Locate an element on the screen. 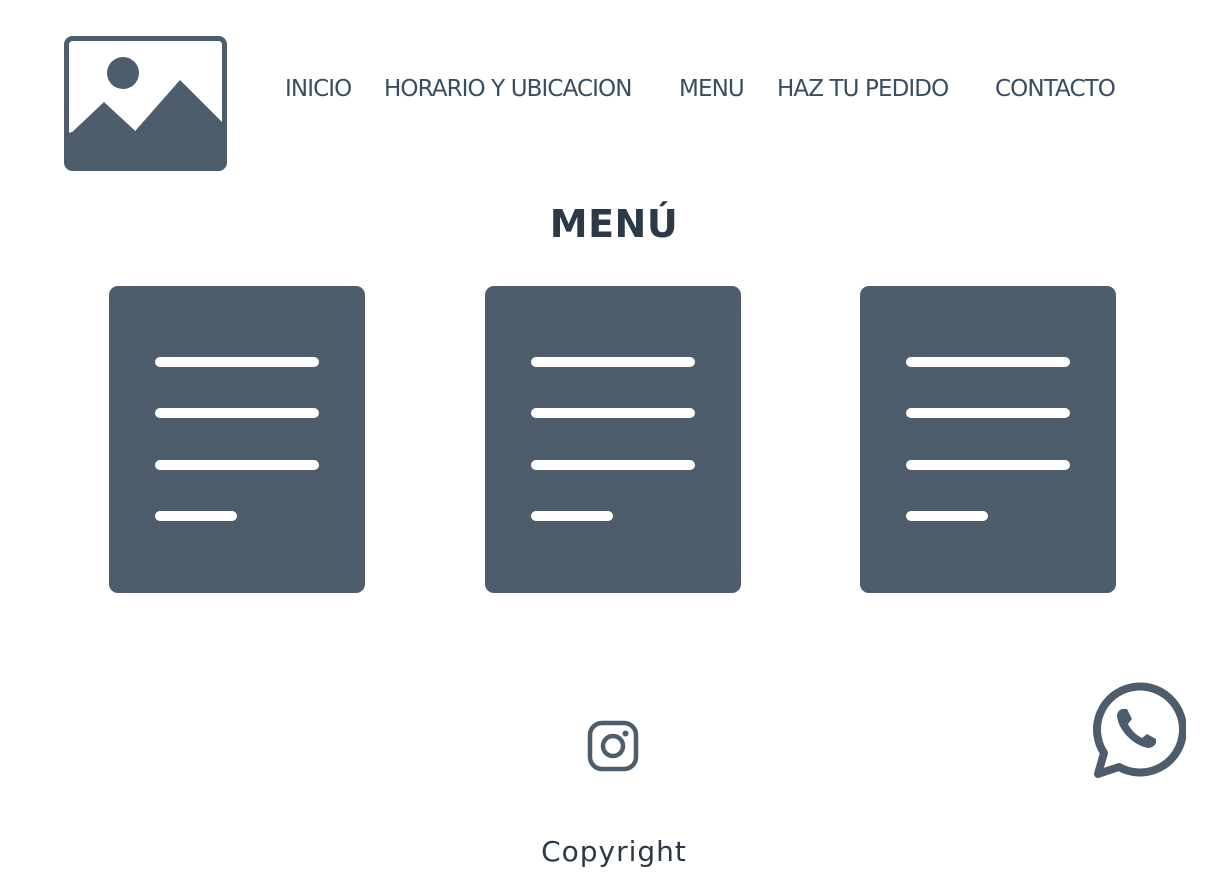 The image size is (1228, 880). whatsapp-icon is located at coordinates (1140, 730).